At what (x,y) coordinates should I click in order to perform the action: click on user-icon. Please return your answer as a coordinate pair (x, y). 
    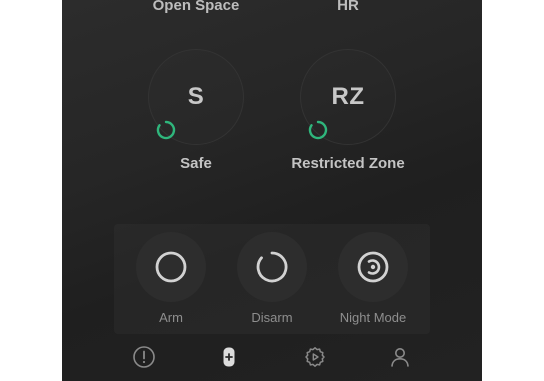
    Looking at the image, I should click on (400, 357).